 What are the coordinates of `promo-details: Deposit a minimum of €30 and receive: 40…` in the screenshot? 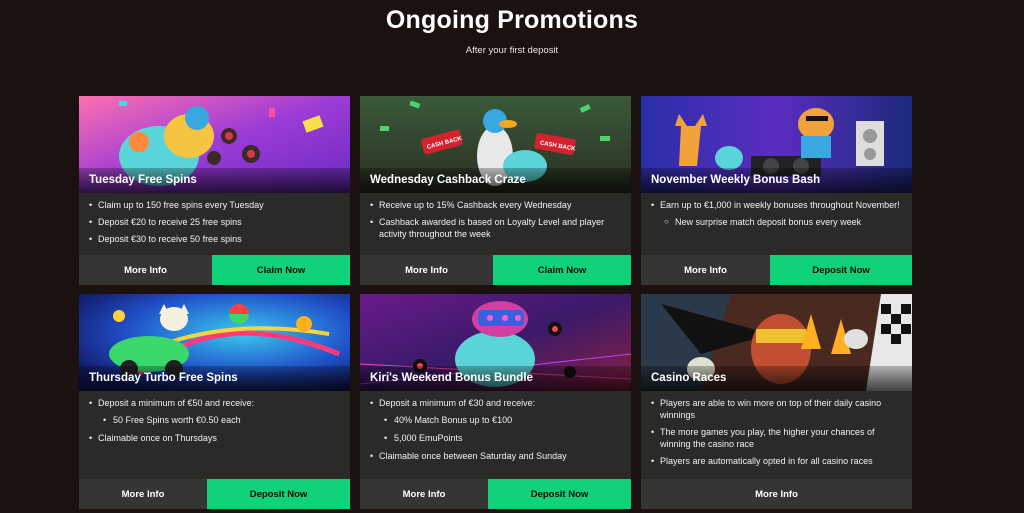 It's located at (495, 429).